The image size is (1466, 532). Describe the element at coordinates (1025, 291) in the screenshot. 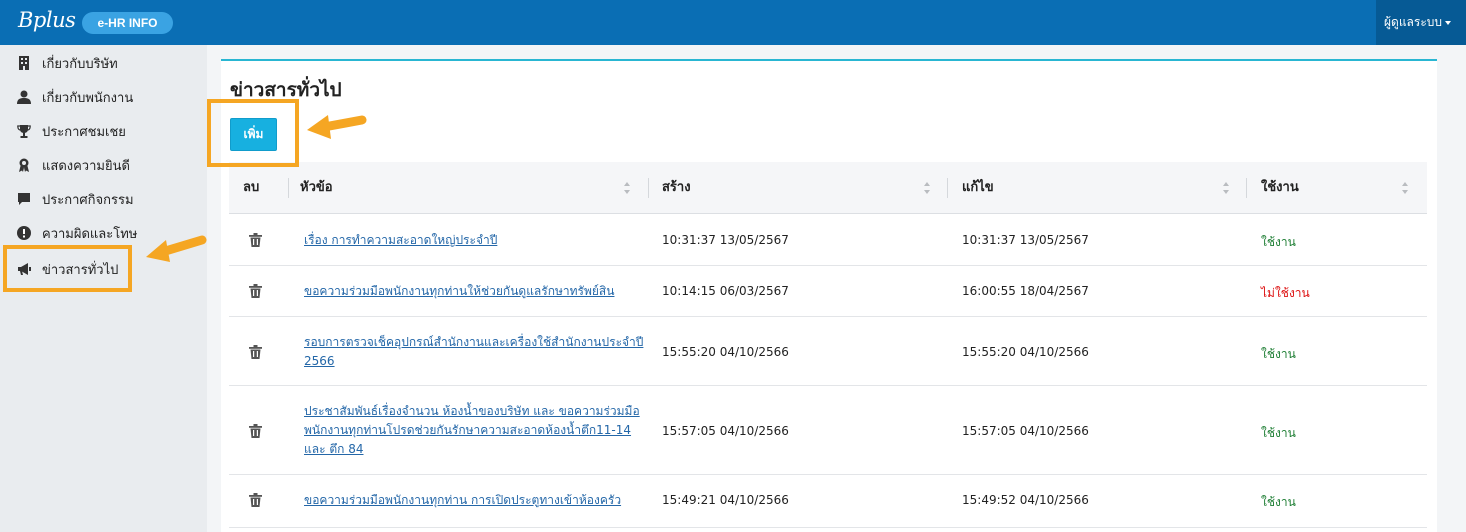

I see `modified-date: 16:00:55 18/04/2567` at that location.